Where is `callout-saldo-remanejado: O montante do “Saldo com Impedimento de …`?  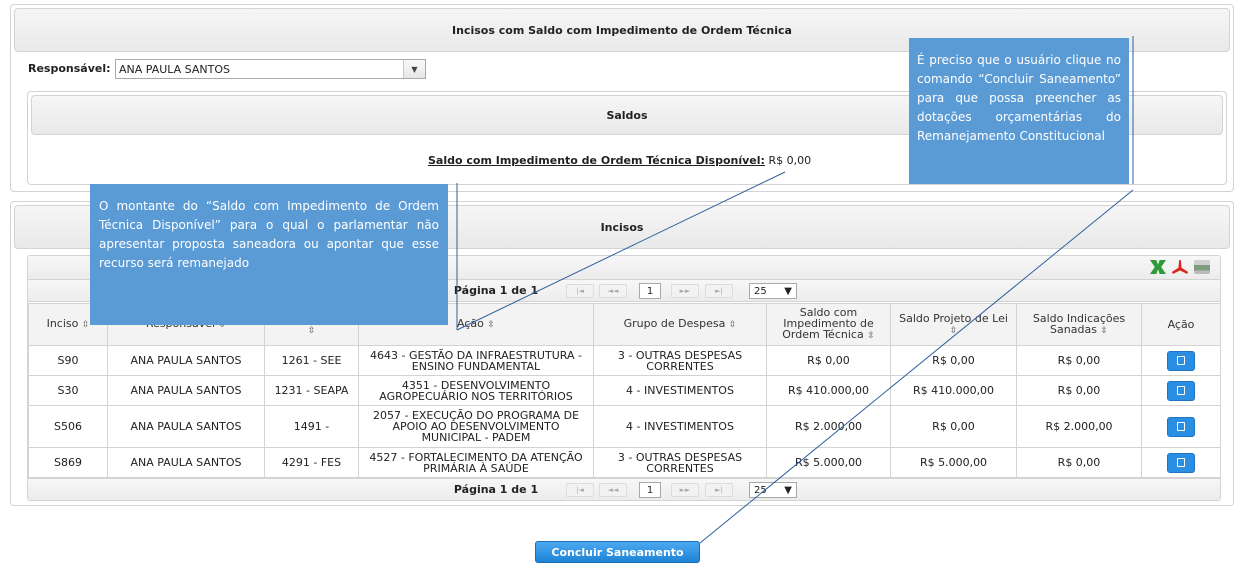
callout-saldo-remanejado: O montante do “Saldo com Impedimento de … is located at coordinates (269, 254).